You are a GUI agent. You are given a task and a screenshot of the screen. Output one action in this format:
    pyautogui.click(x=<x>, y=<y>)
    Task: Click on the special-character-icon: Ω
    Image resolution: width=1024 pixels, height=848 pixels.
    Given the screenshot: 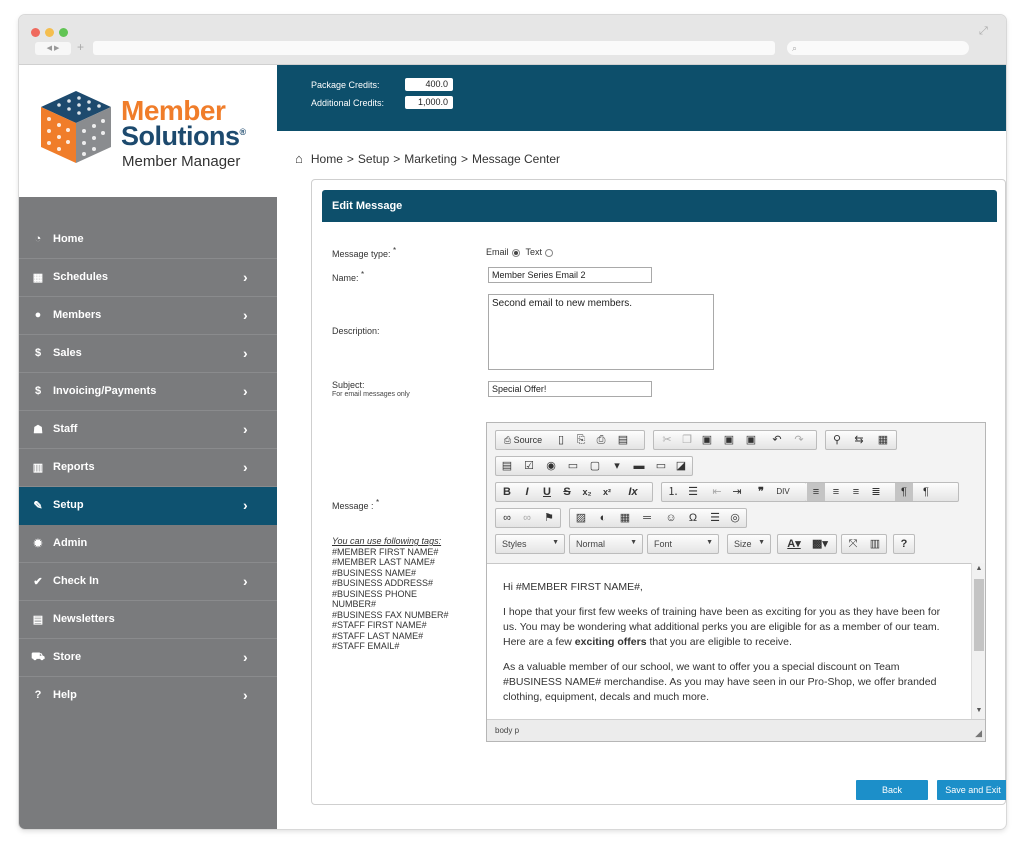 What is the action you would take?
    pyautogui.click(x=693, y=518)
    